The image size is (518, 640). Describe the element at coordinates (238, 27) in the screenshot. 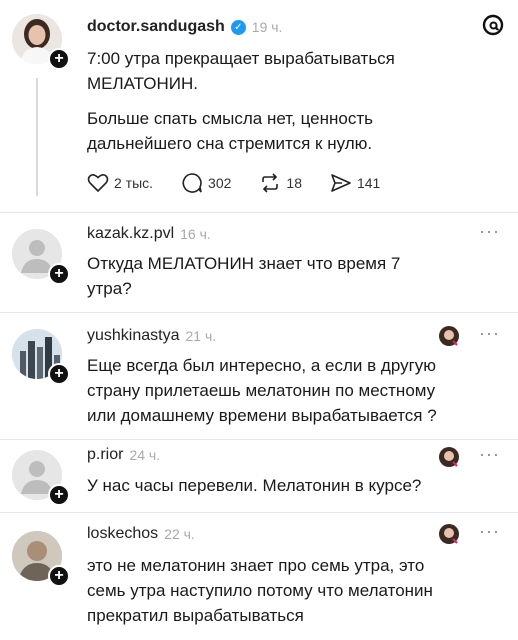

I see `verified-badge-icon: ✓` at that location.